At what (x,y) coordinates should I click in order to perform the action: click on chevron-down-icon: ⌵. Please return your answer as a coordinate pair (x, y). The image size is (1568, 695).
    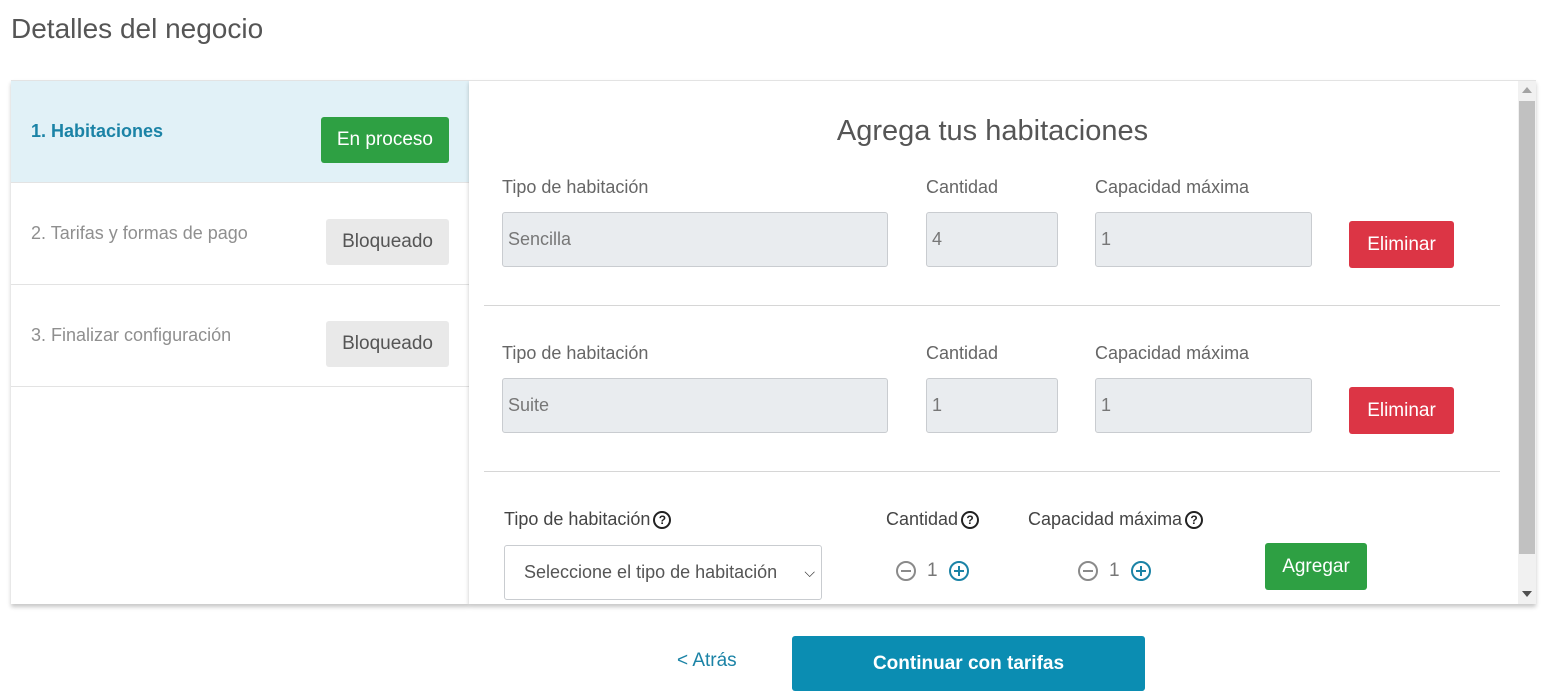
    Looking at the image, I should click on (809, 572).